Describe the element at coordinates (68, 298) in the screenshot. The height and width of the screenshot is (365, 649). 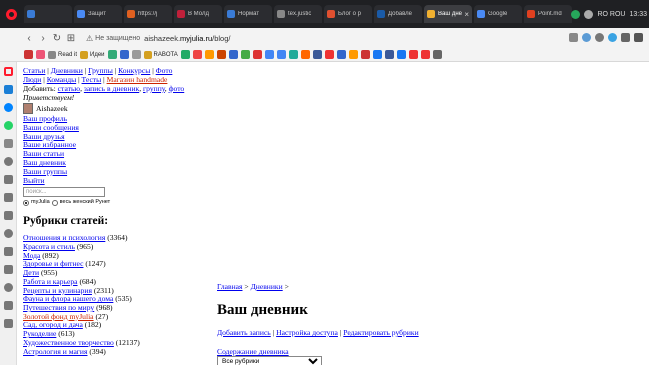
I see `rubric-link: Фауна и флора нашего дома` at that location.